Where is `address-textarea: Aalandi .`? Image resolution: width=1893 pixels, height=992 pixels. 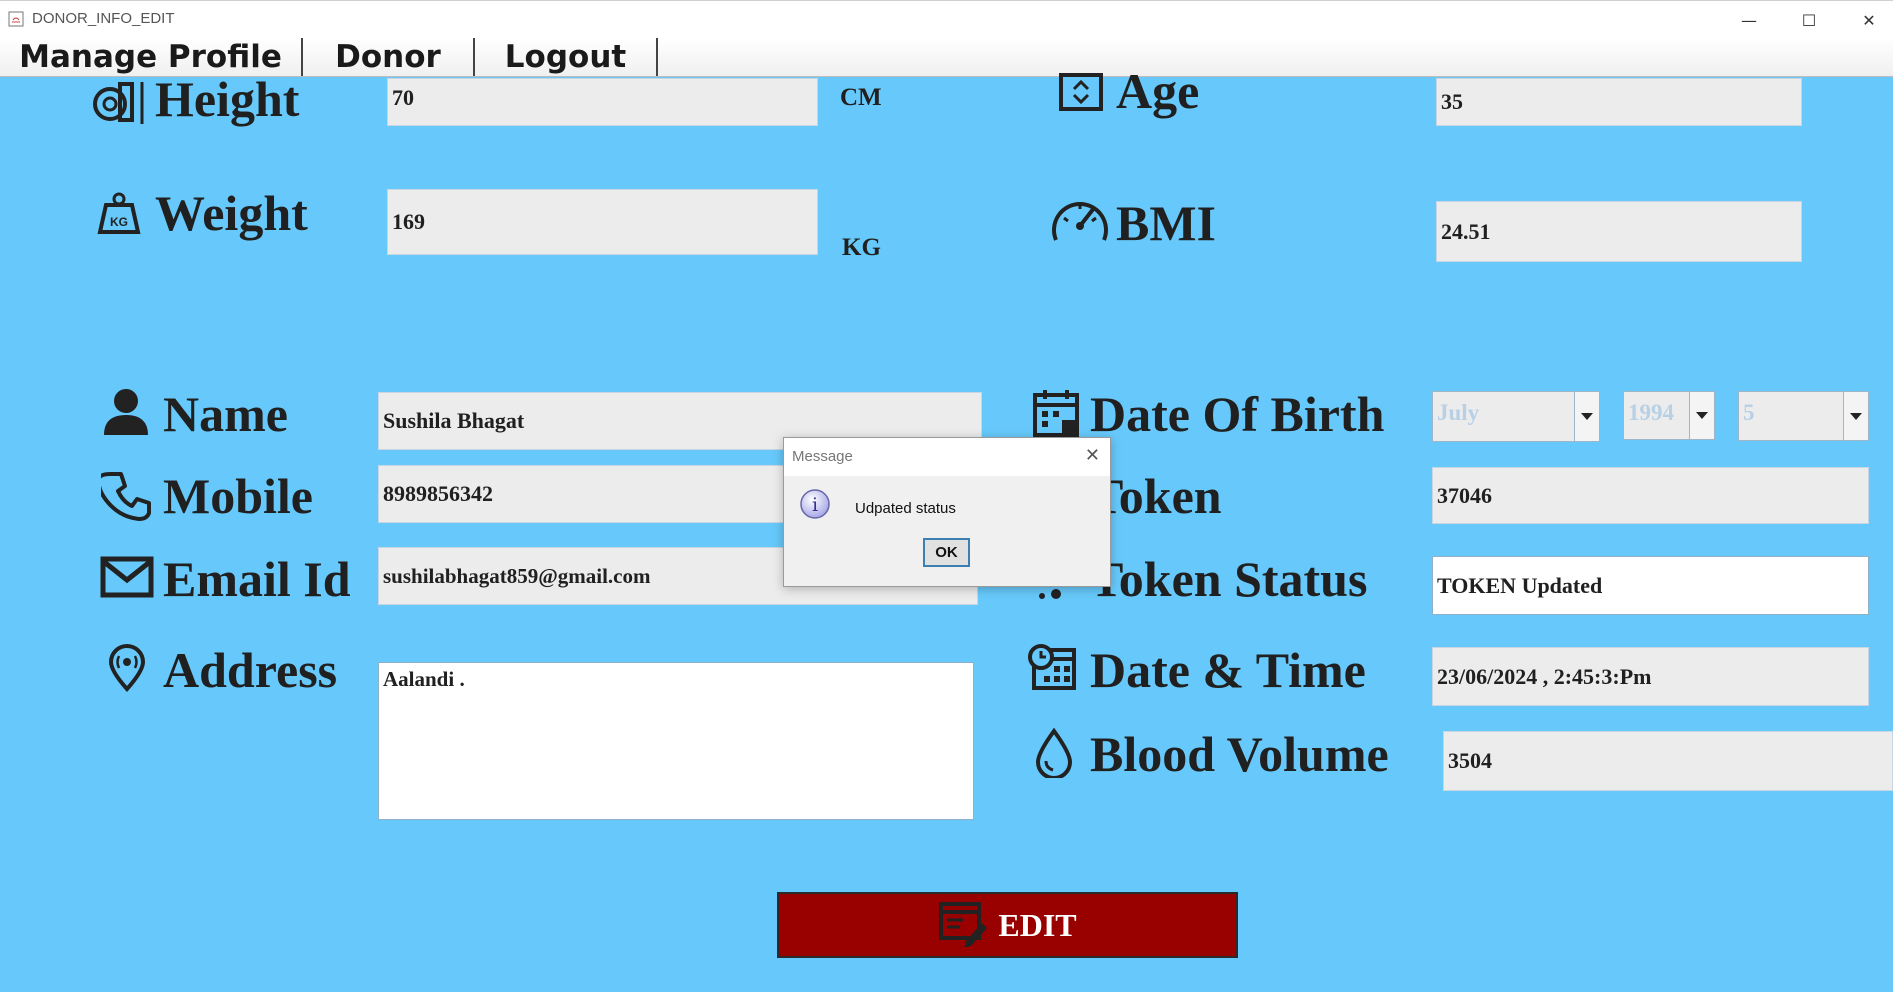 address-textarea: Aalandi . is located at coordinates (676, 741).